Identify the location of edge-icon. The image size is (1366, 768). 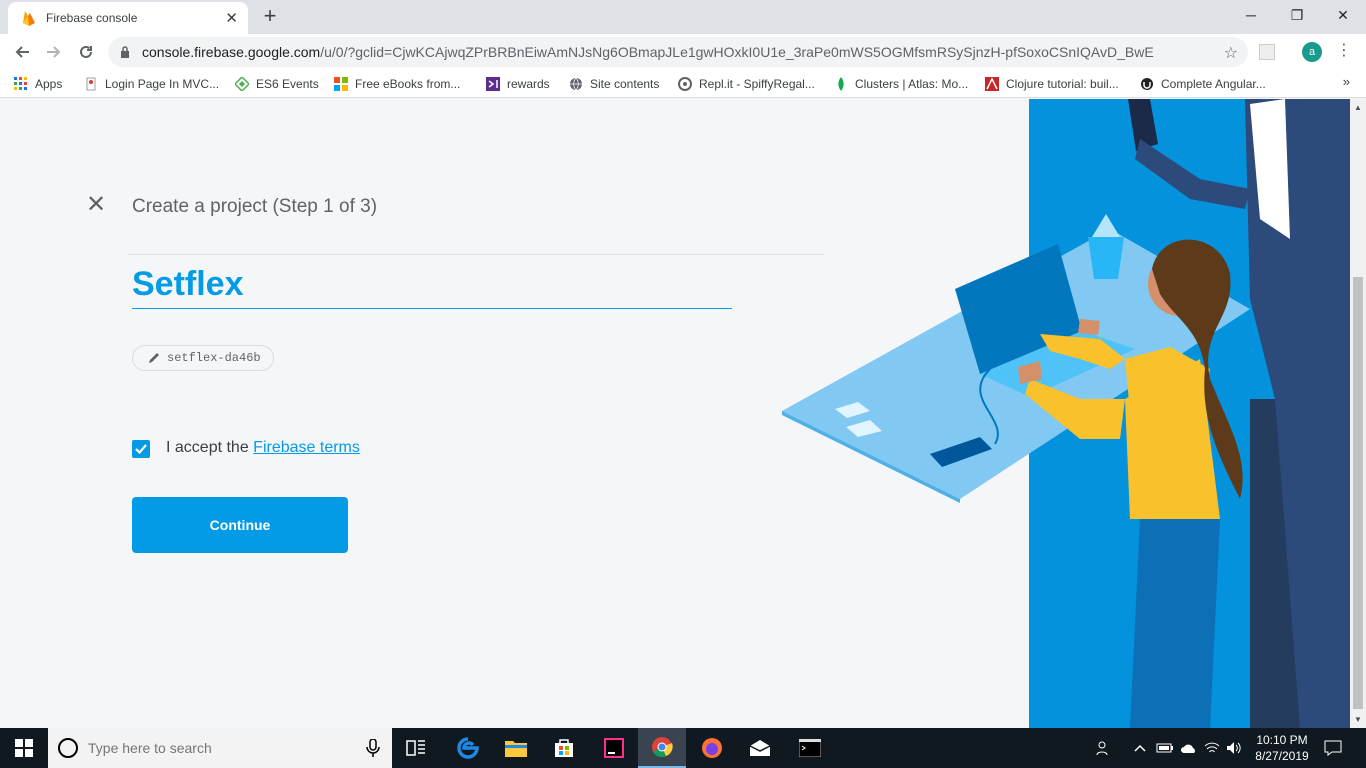
(468, 748).